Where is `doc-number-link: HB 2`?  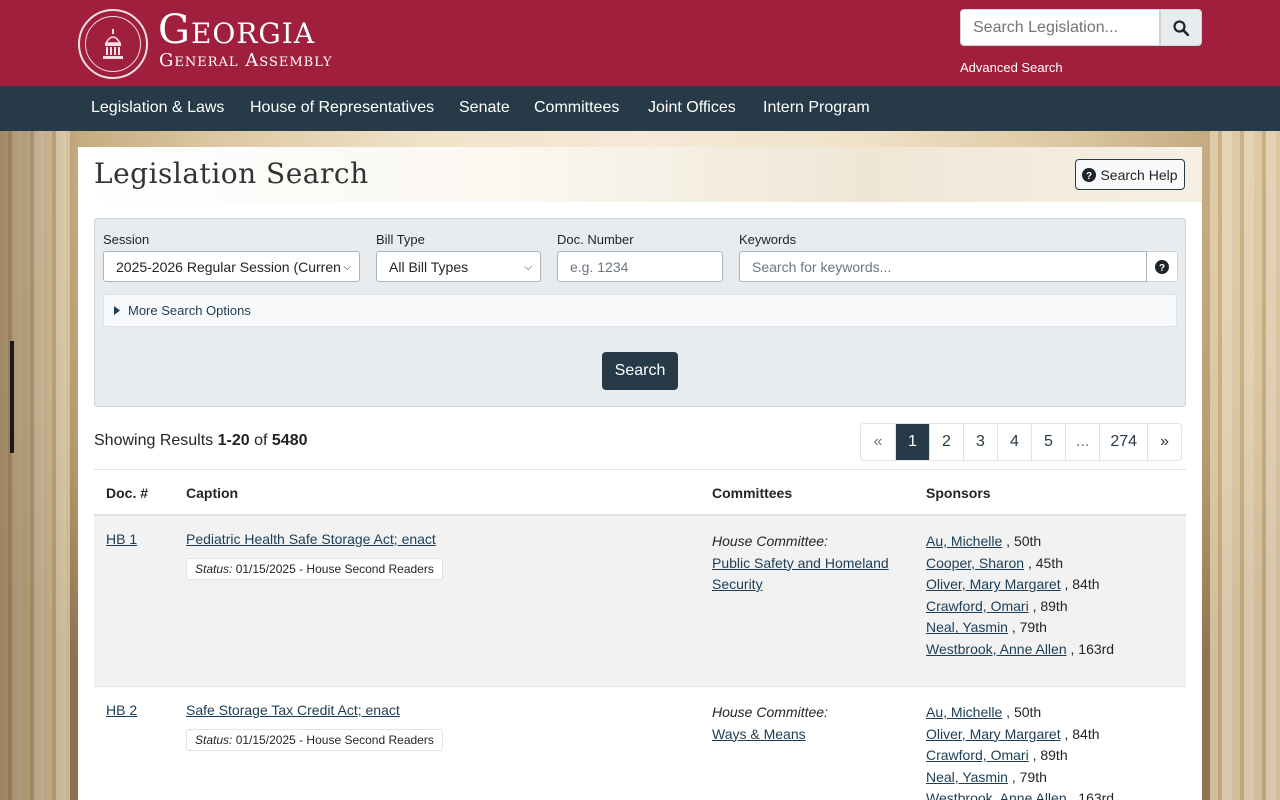 doc-number-link: HB 2 is located at coordinates (121, 710).